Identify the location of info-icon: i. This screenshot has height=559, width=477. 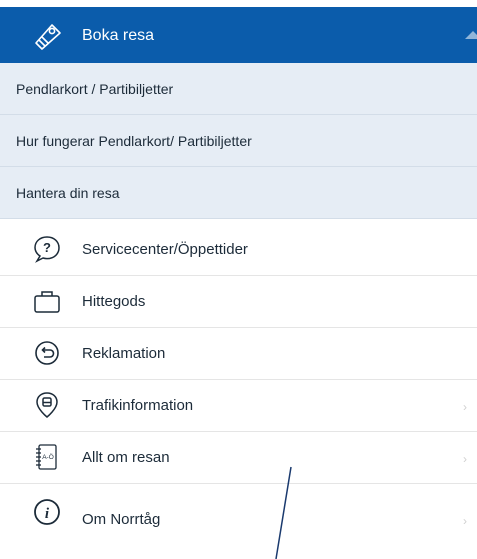
(47, 512).